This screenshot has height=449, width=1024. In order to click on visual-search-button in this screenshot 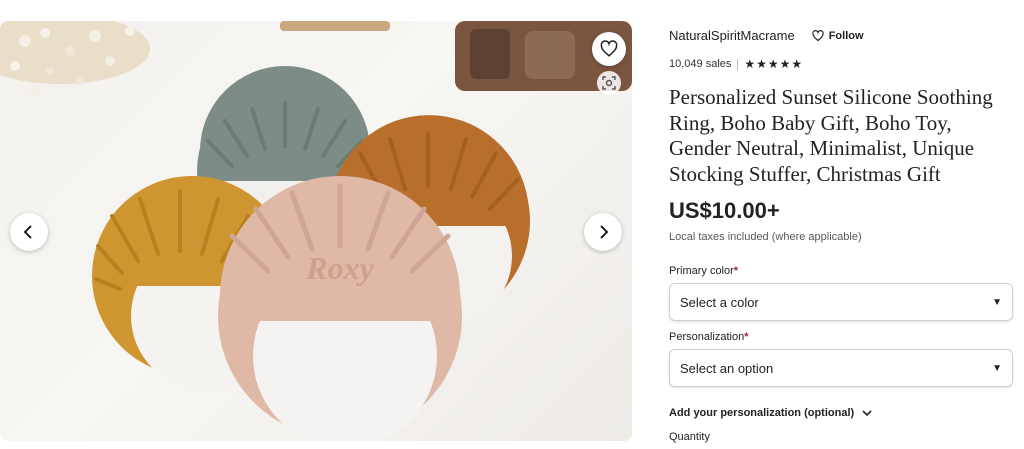, I will do `click(609, 83)`.